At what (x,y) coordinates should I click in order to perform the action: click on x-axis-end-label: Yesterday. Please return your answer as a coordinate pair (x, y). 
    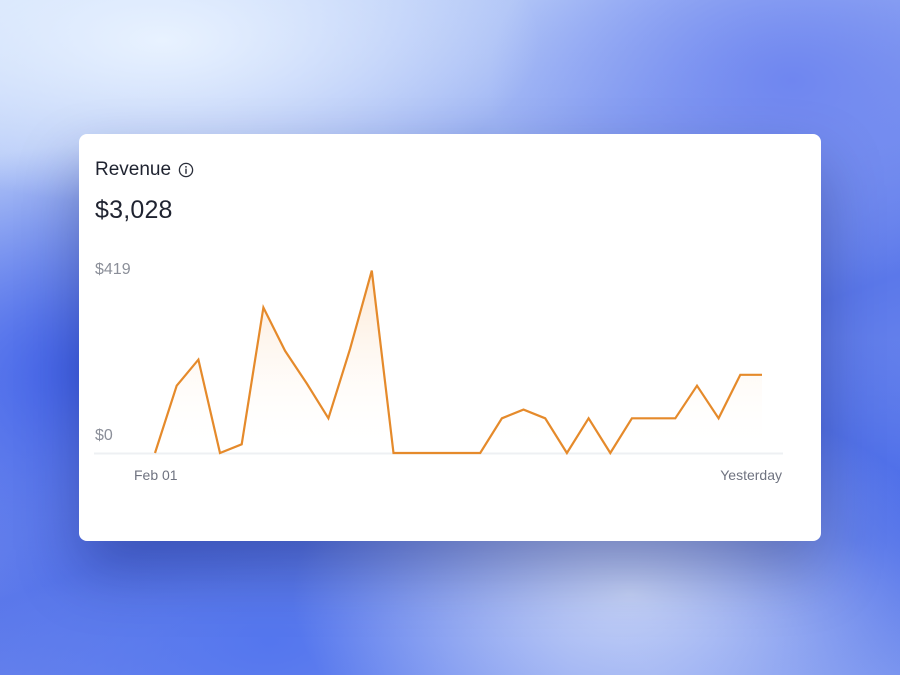
    Looking at the image, I should click on (751, 475).